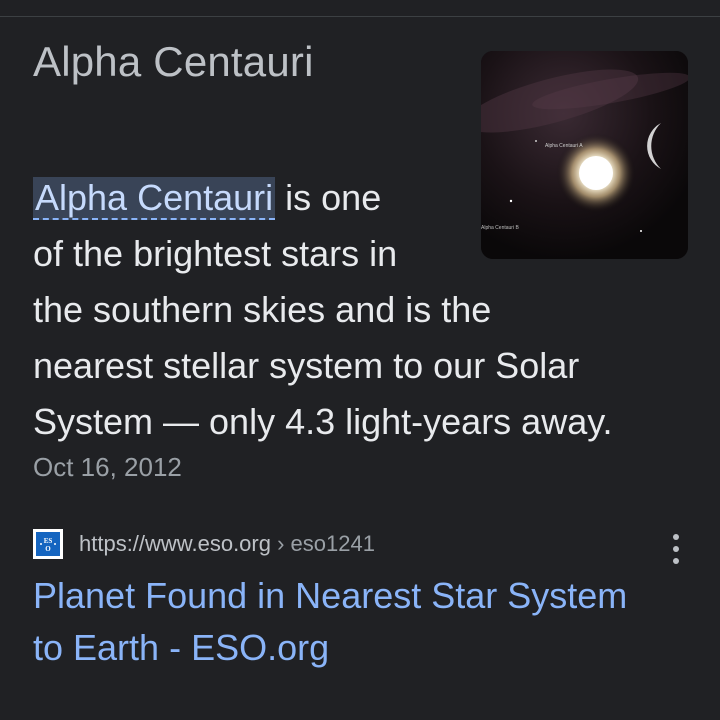 The height and width of the screenshot is (720, 720). Describe the element at coordinates (154, 198) in the screenshot. I see `highlighted-term: Alpha Centauri` at that location.